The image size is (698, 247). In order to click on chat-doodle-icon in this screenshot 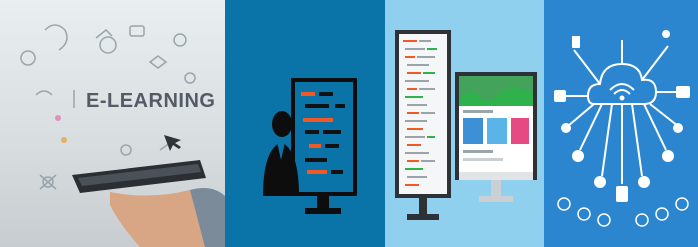, I will do `click(44, 93)`.